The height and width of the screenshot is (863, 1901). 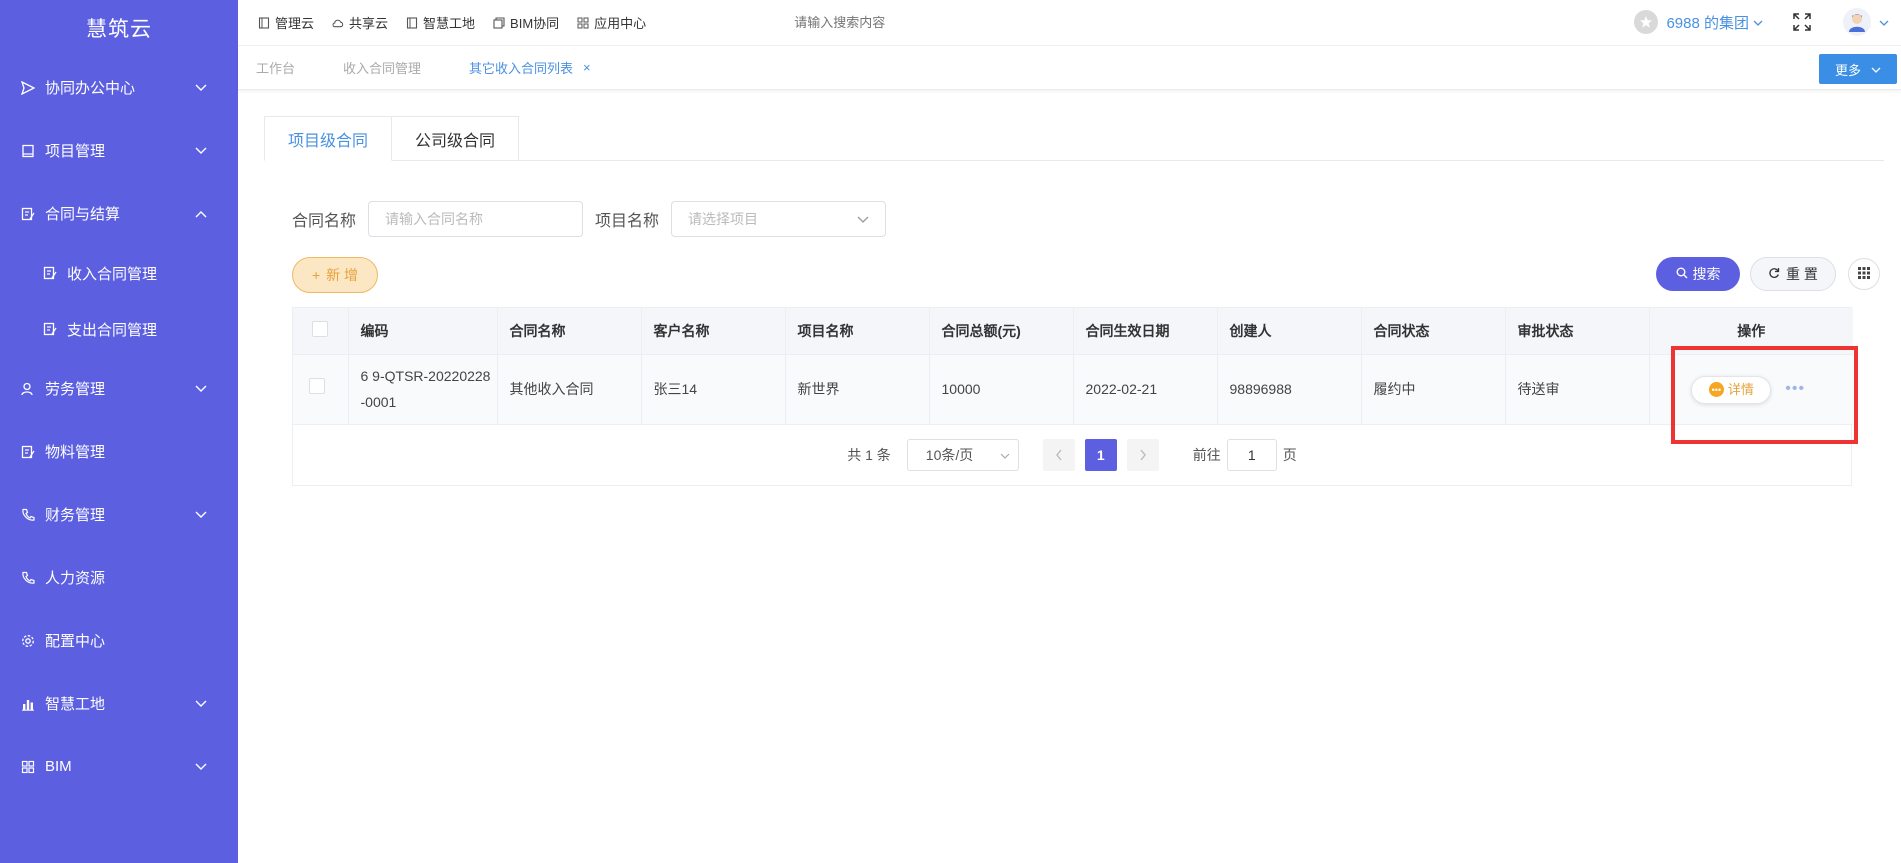 What do you see at coordinates (119, 577) in the screenshot?
I see `sidebar-item-hr: 人力资源` at bounding box center [119, 577].